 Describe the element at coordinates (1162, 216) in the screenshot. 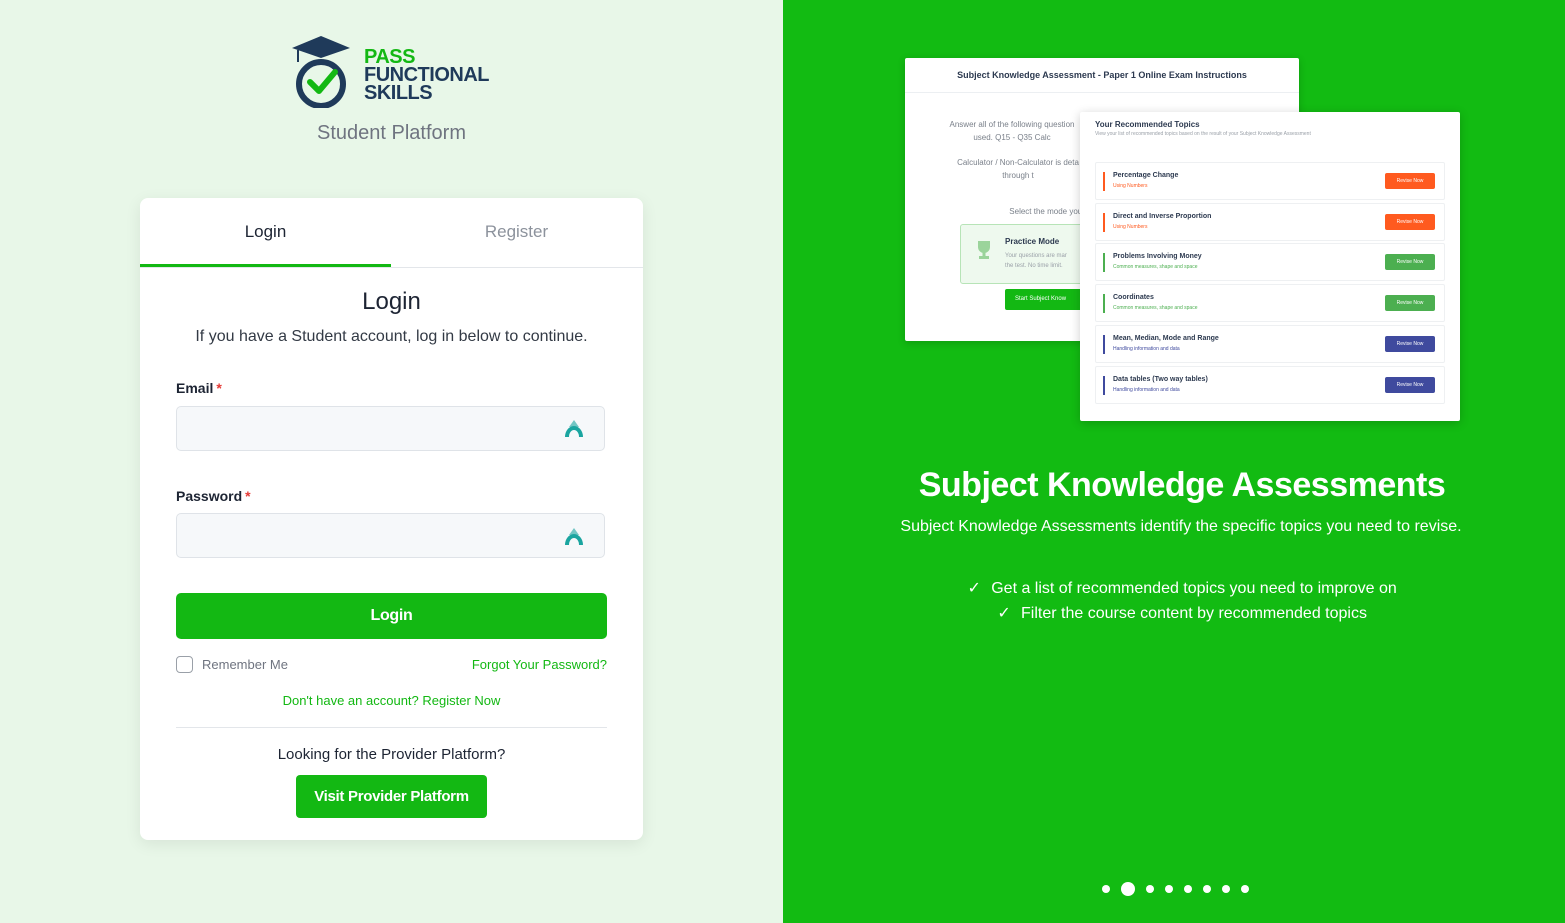

I see `topic-name: Direct and Inverse Proportion` at that location.